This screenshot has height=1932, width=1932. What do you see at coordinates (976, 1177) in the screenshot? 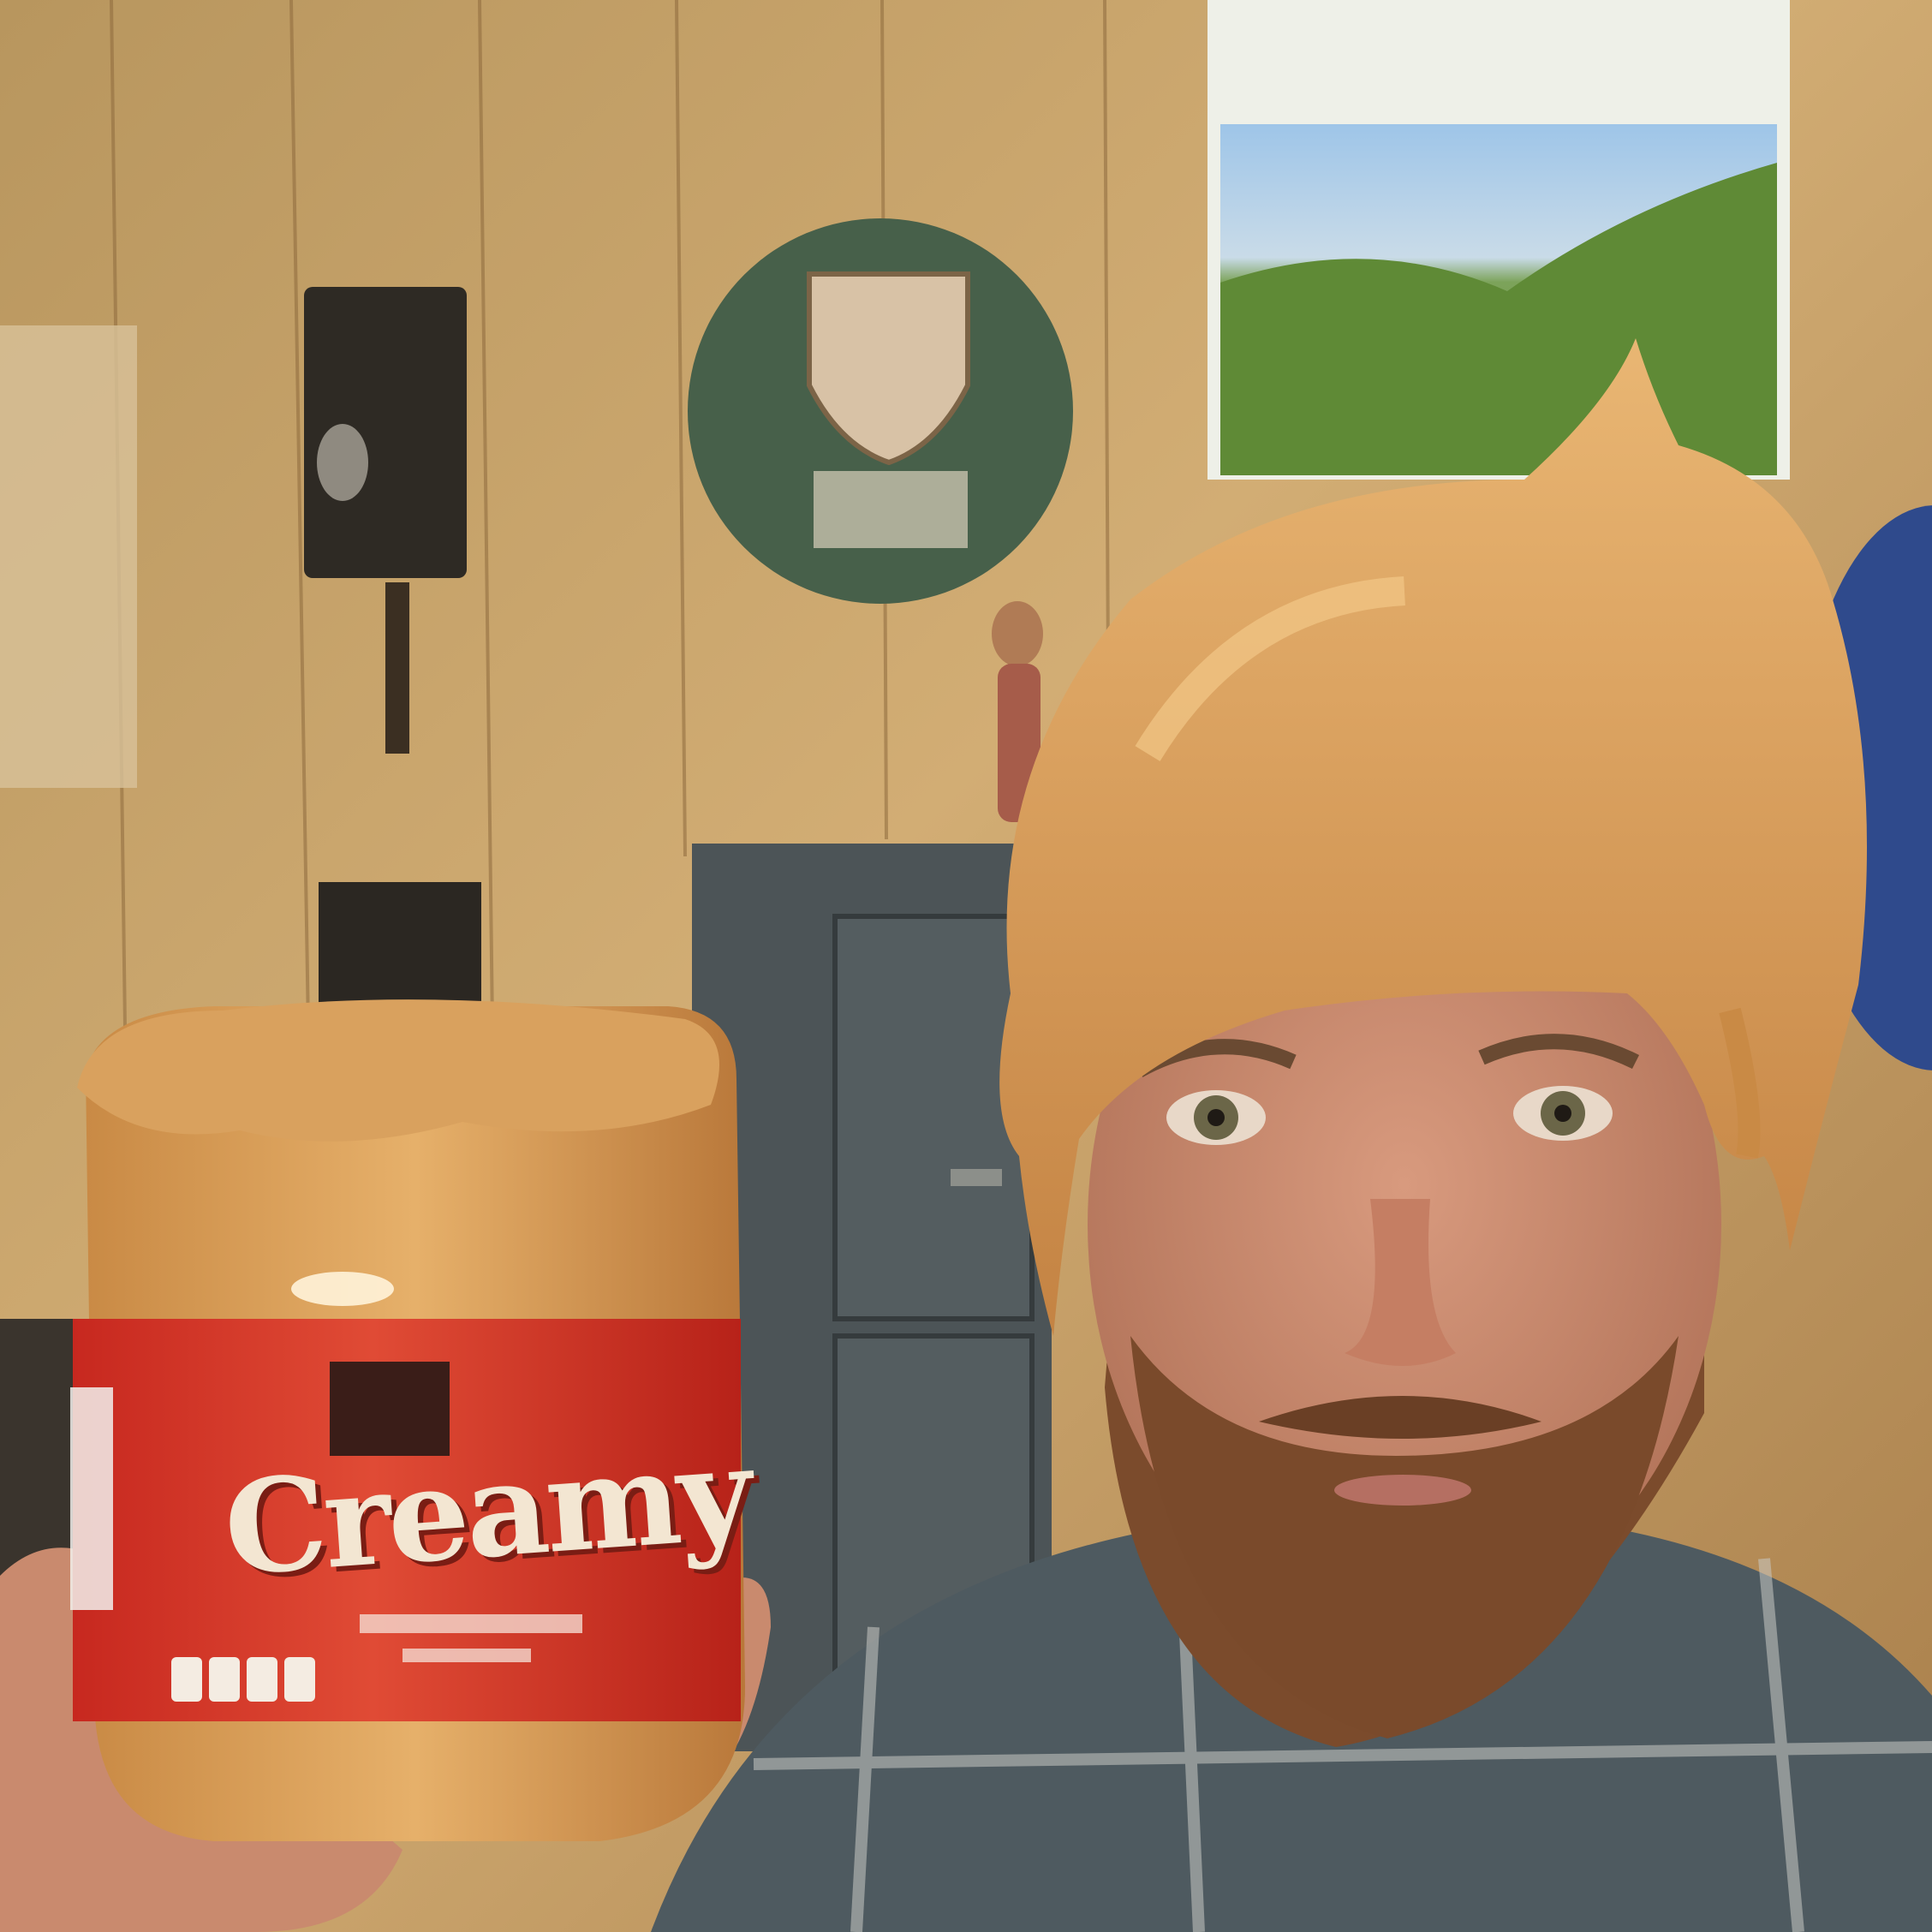
I see `cabinet-handle` at bounding box center [976, 1177].